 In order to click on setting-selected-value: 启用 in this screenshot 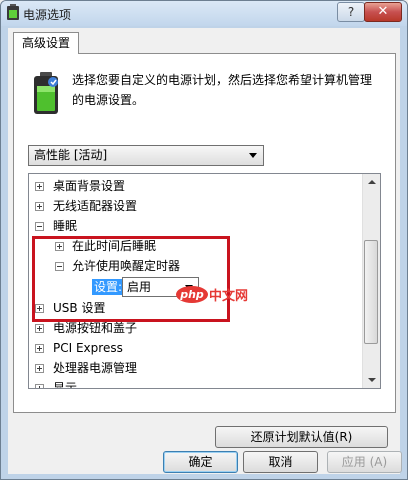, I will do `click(139, 287)`.